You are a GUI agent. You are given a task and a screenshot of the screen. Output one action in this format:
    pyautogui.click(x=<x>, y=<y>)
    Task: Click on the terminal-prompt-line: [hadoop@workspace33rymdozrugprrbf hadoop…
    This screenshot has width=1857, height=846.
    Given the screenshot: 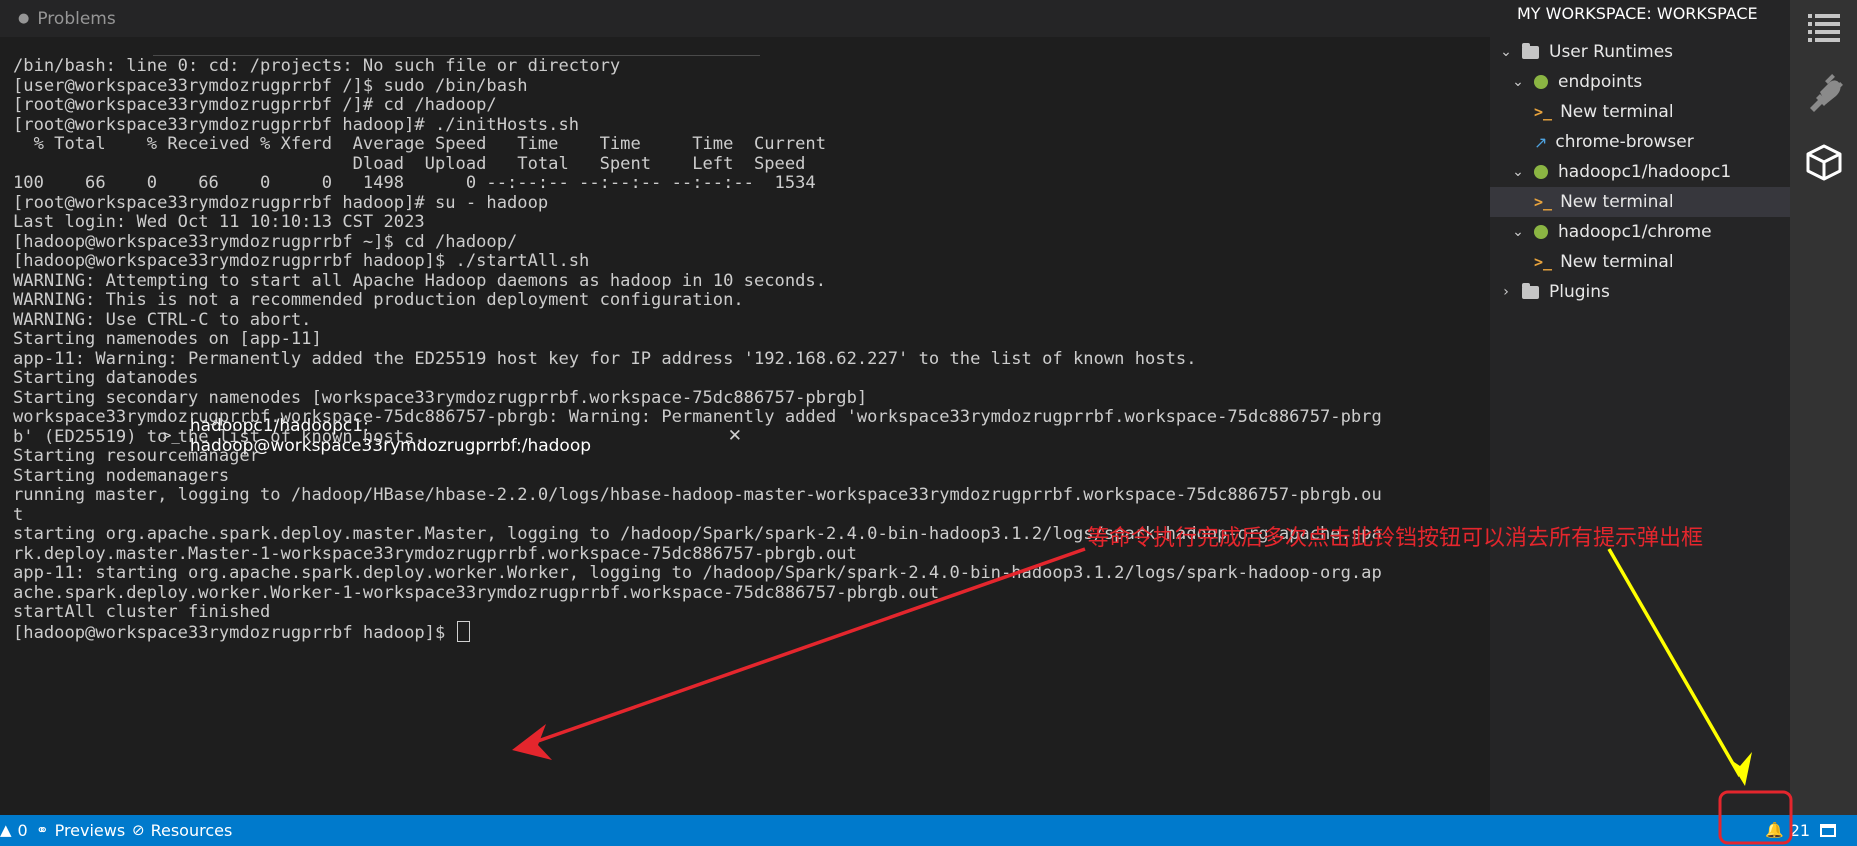 What is the action you would take?
    pyautogui.click(x=242, y=632)
    